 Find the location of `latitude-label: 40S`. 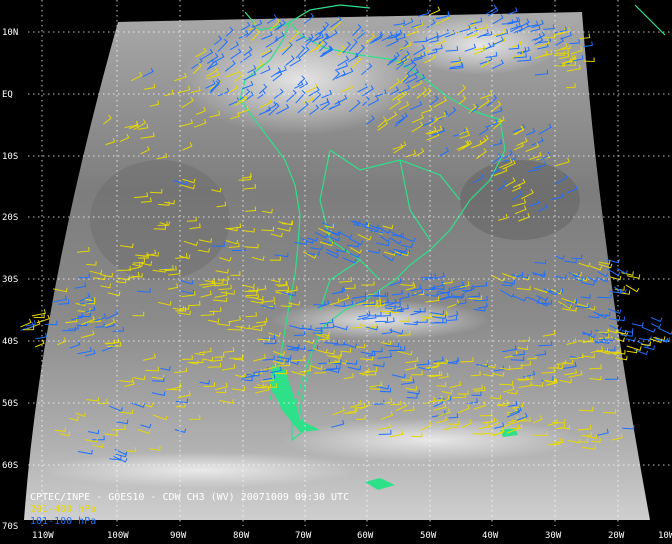

latitude-label: 40S is located at coordinates (10, 342).